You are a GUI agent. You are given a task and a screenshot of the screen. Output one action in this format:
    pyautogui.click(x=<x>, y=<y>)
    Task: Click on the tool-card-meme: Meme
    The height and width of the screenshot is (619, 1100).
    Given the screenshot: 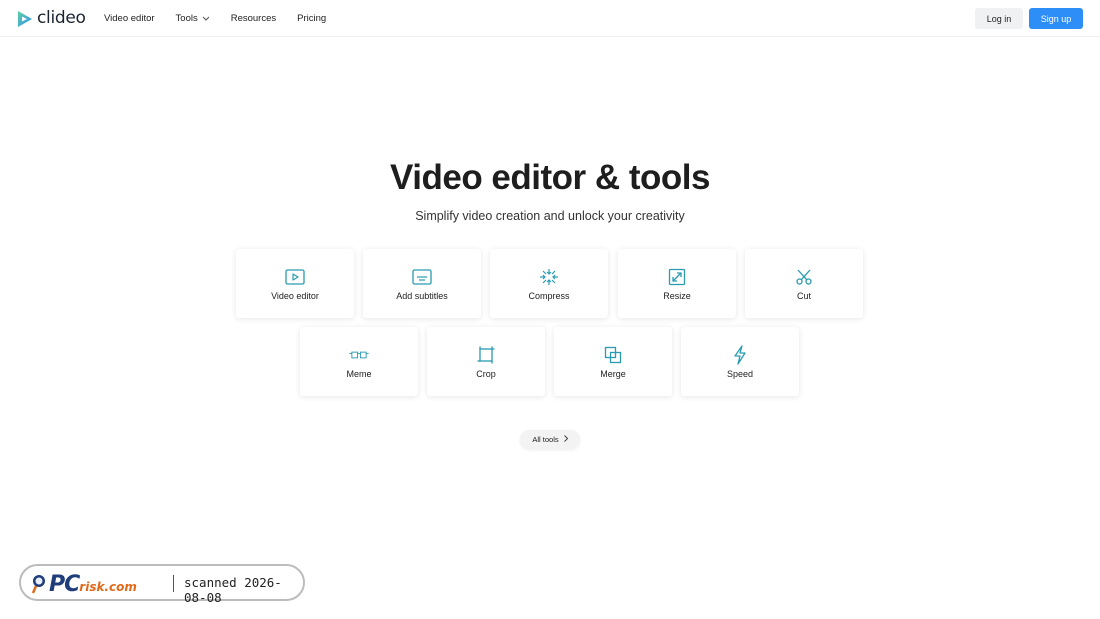 What is the action you would take?
    pyautogui.click(x=359, y=361)
    